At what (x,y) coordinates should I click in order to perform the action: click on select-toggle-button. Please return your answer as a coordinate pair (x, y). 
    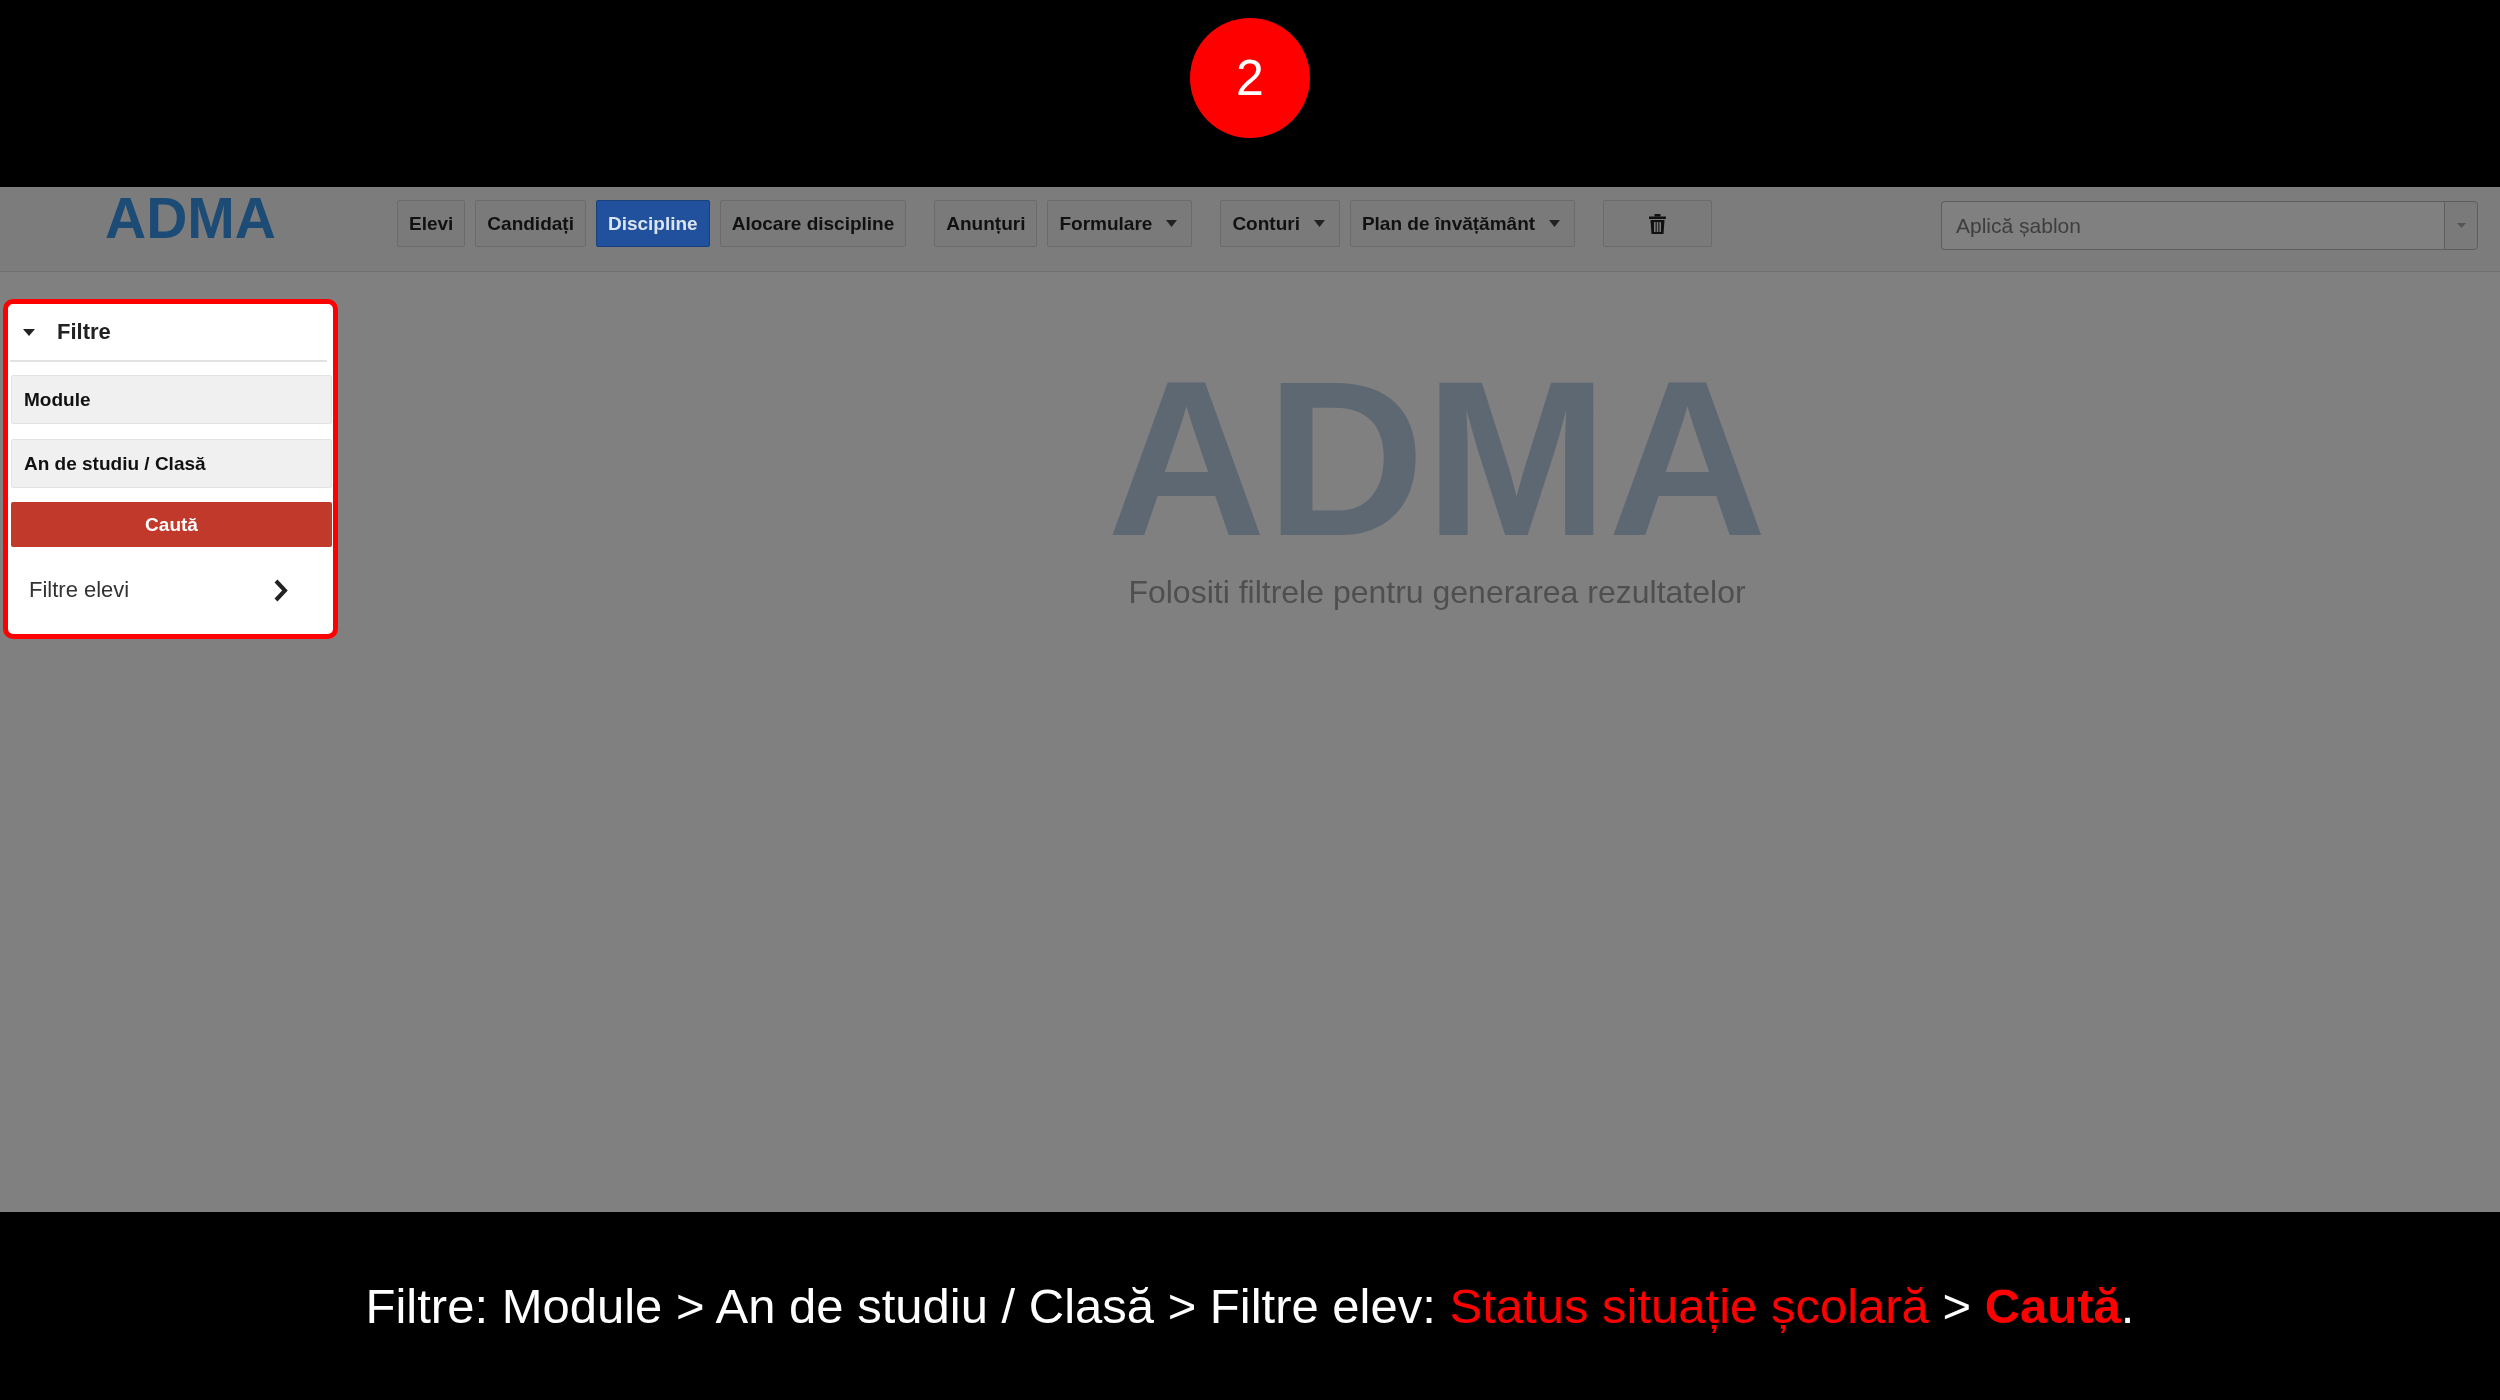
    Looking at the image, I should click on (2461, 225).